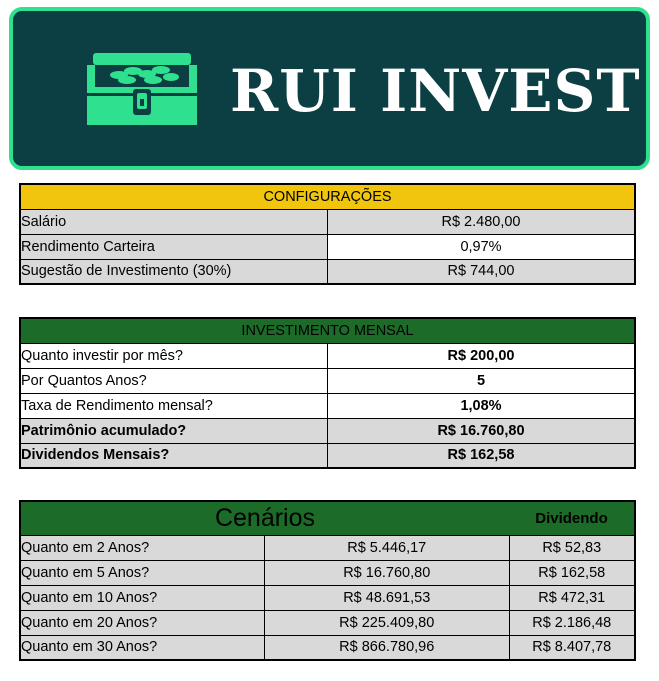 The height and width of the screenshot is (681, 659). Describe the element at coordinates (387, 622) in the screenshot. I see `scenario-value: R$ 225.409,80` at that location.